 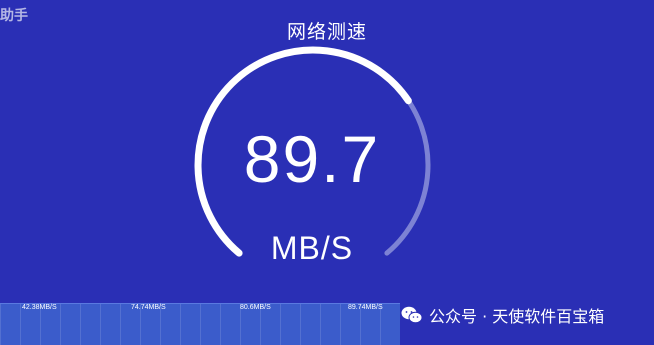 What do you see at coordinates (312, 159) in the screenshot?
I see `speed-value: 89.7` at bounding box center [312, 159].